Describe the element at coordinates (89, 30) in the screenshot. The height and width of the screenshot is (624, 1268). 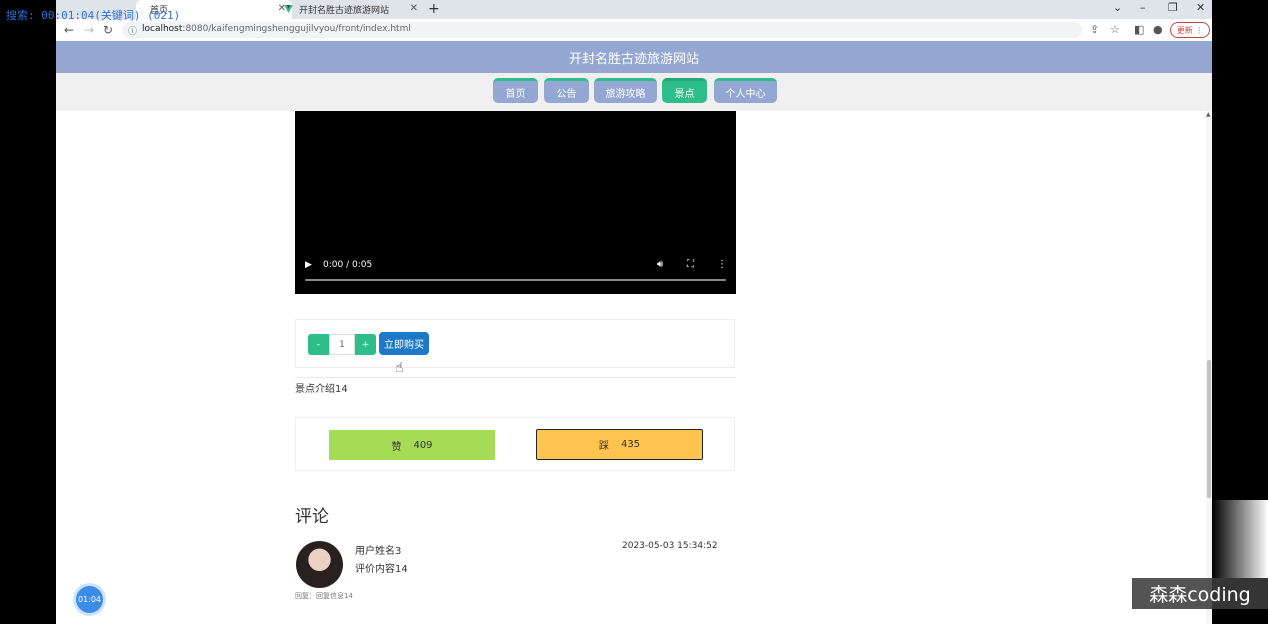
I see `forward-icon: →` at that location.